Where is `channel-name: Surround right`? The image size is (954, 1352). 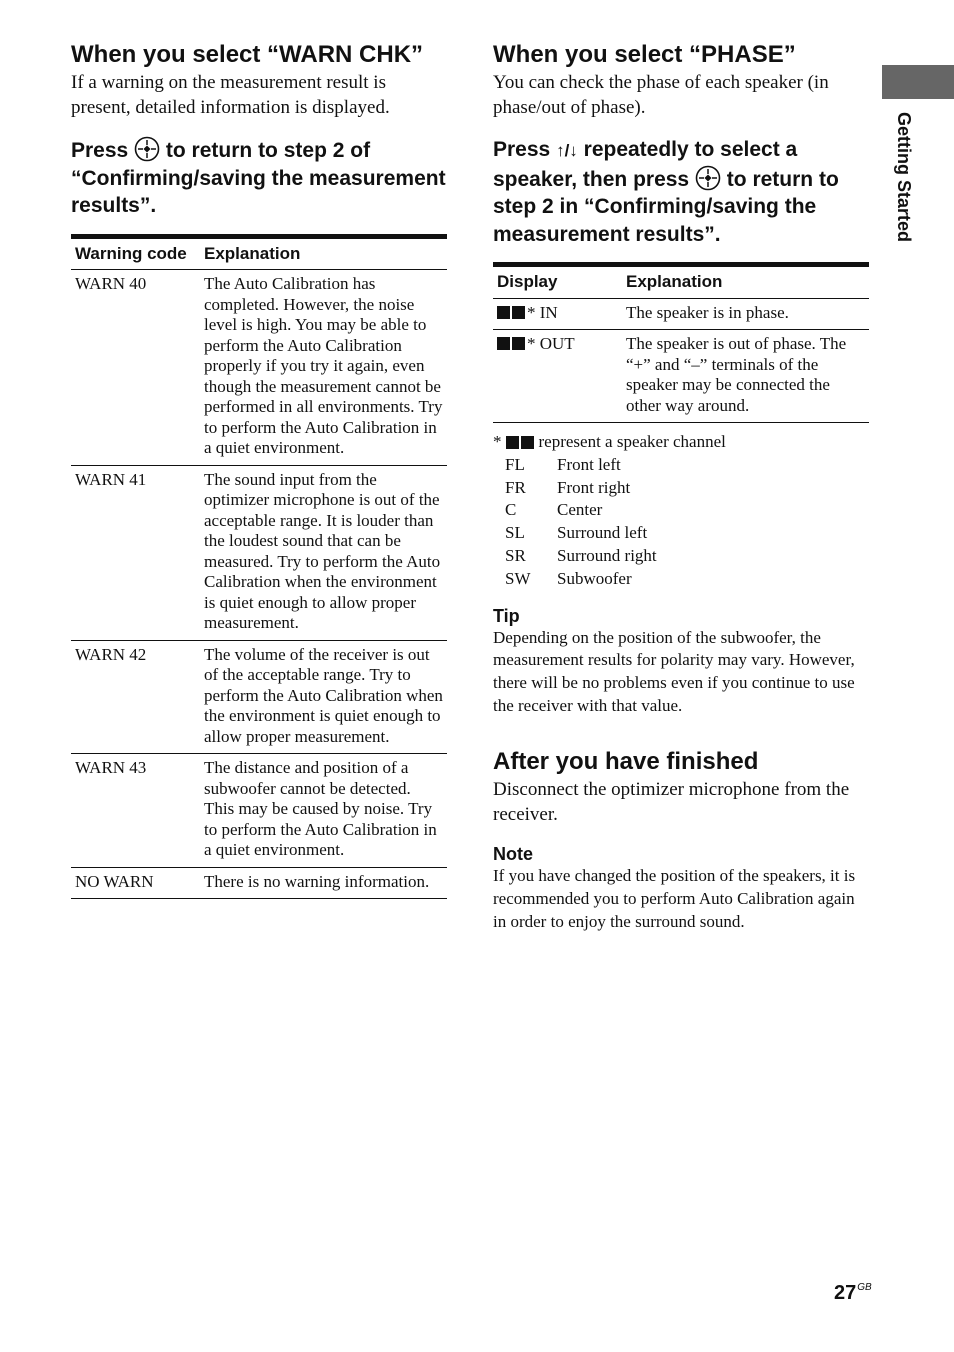
channel-name: Surround right is located at coordinates (607, 555).